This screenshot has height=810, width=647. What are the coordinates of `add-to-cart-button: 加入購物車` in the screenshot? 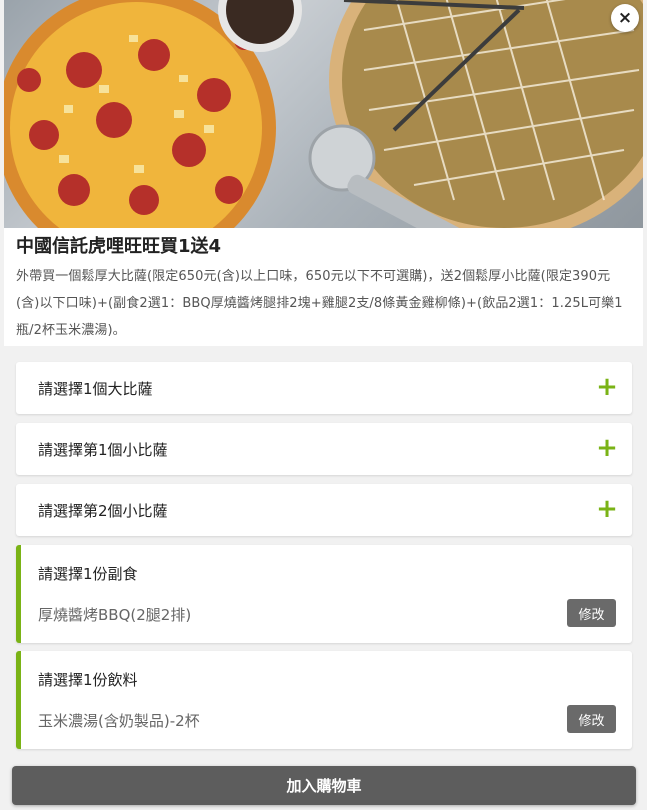 It's located at (324, 785).